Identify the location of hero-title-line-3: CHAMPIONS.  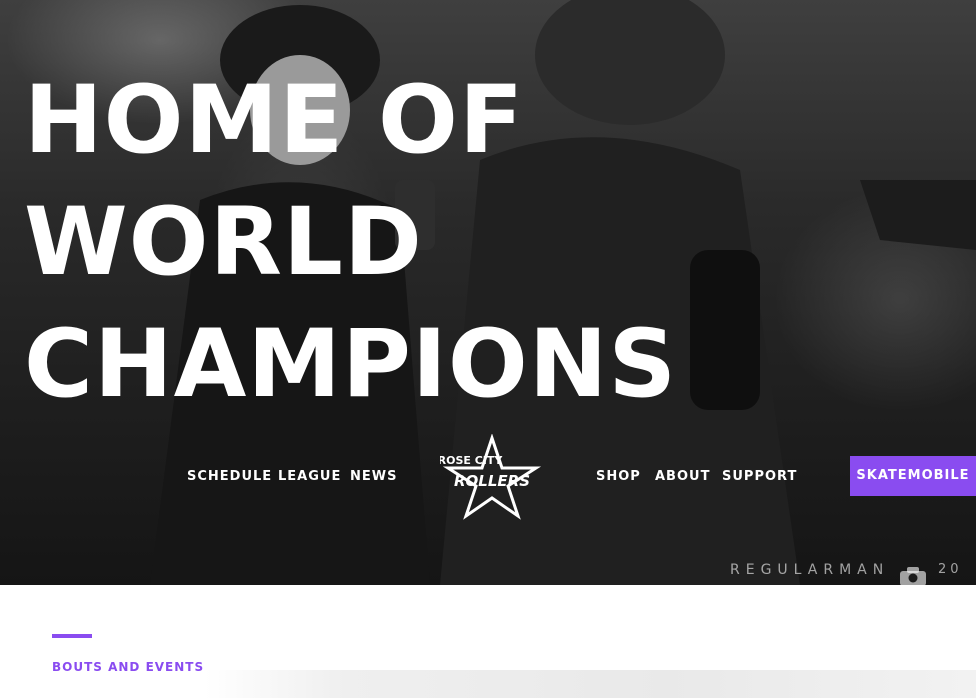
(351, 364).